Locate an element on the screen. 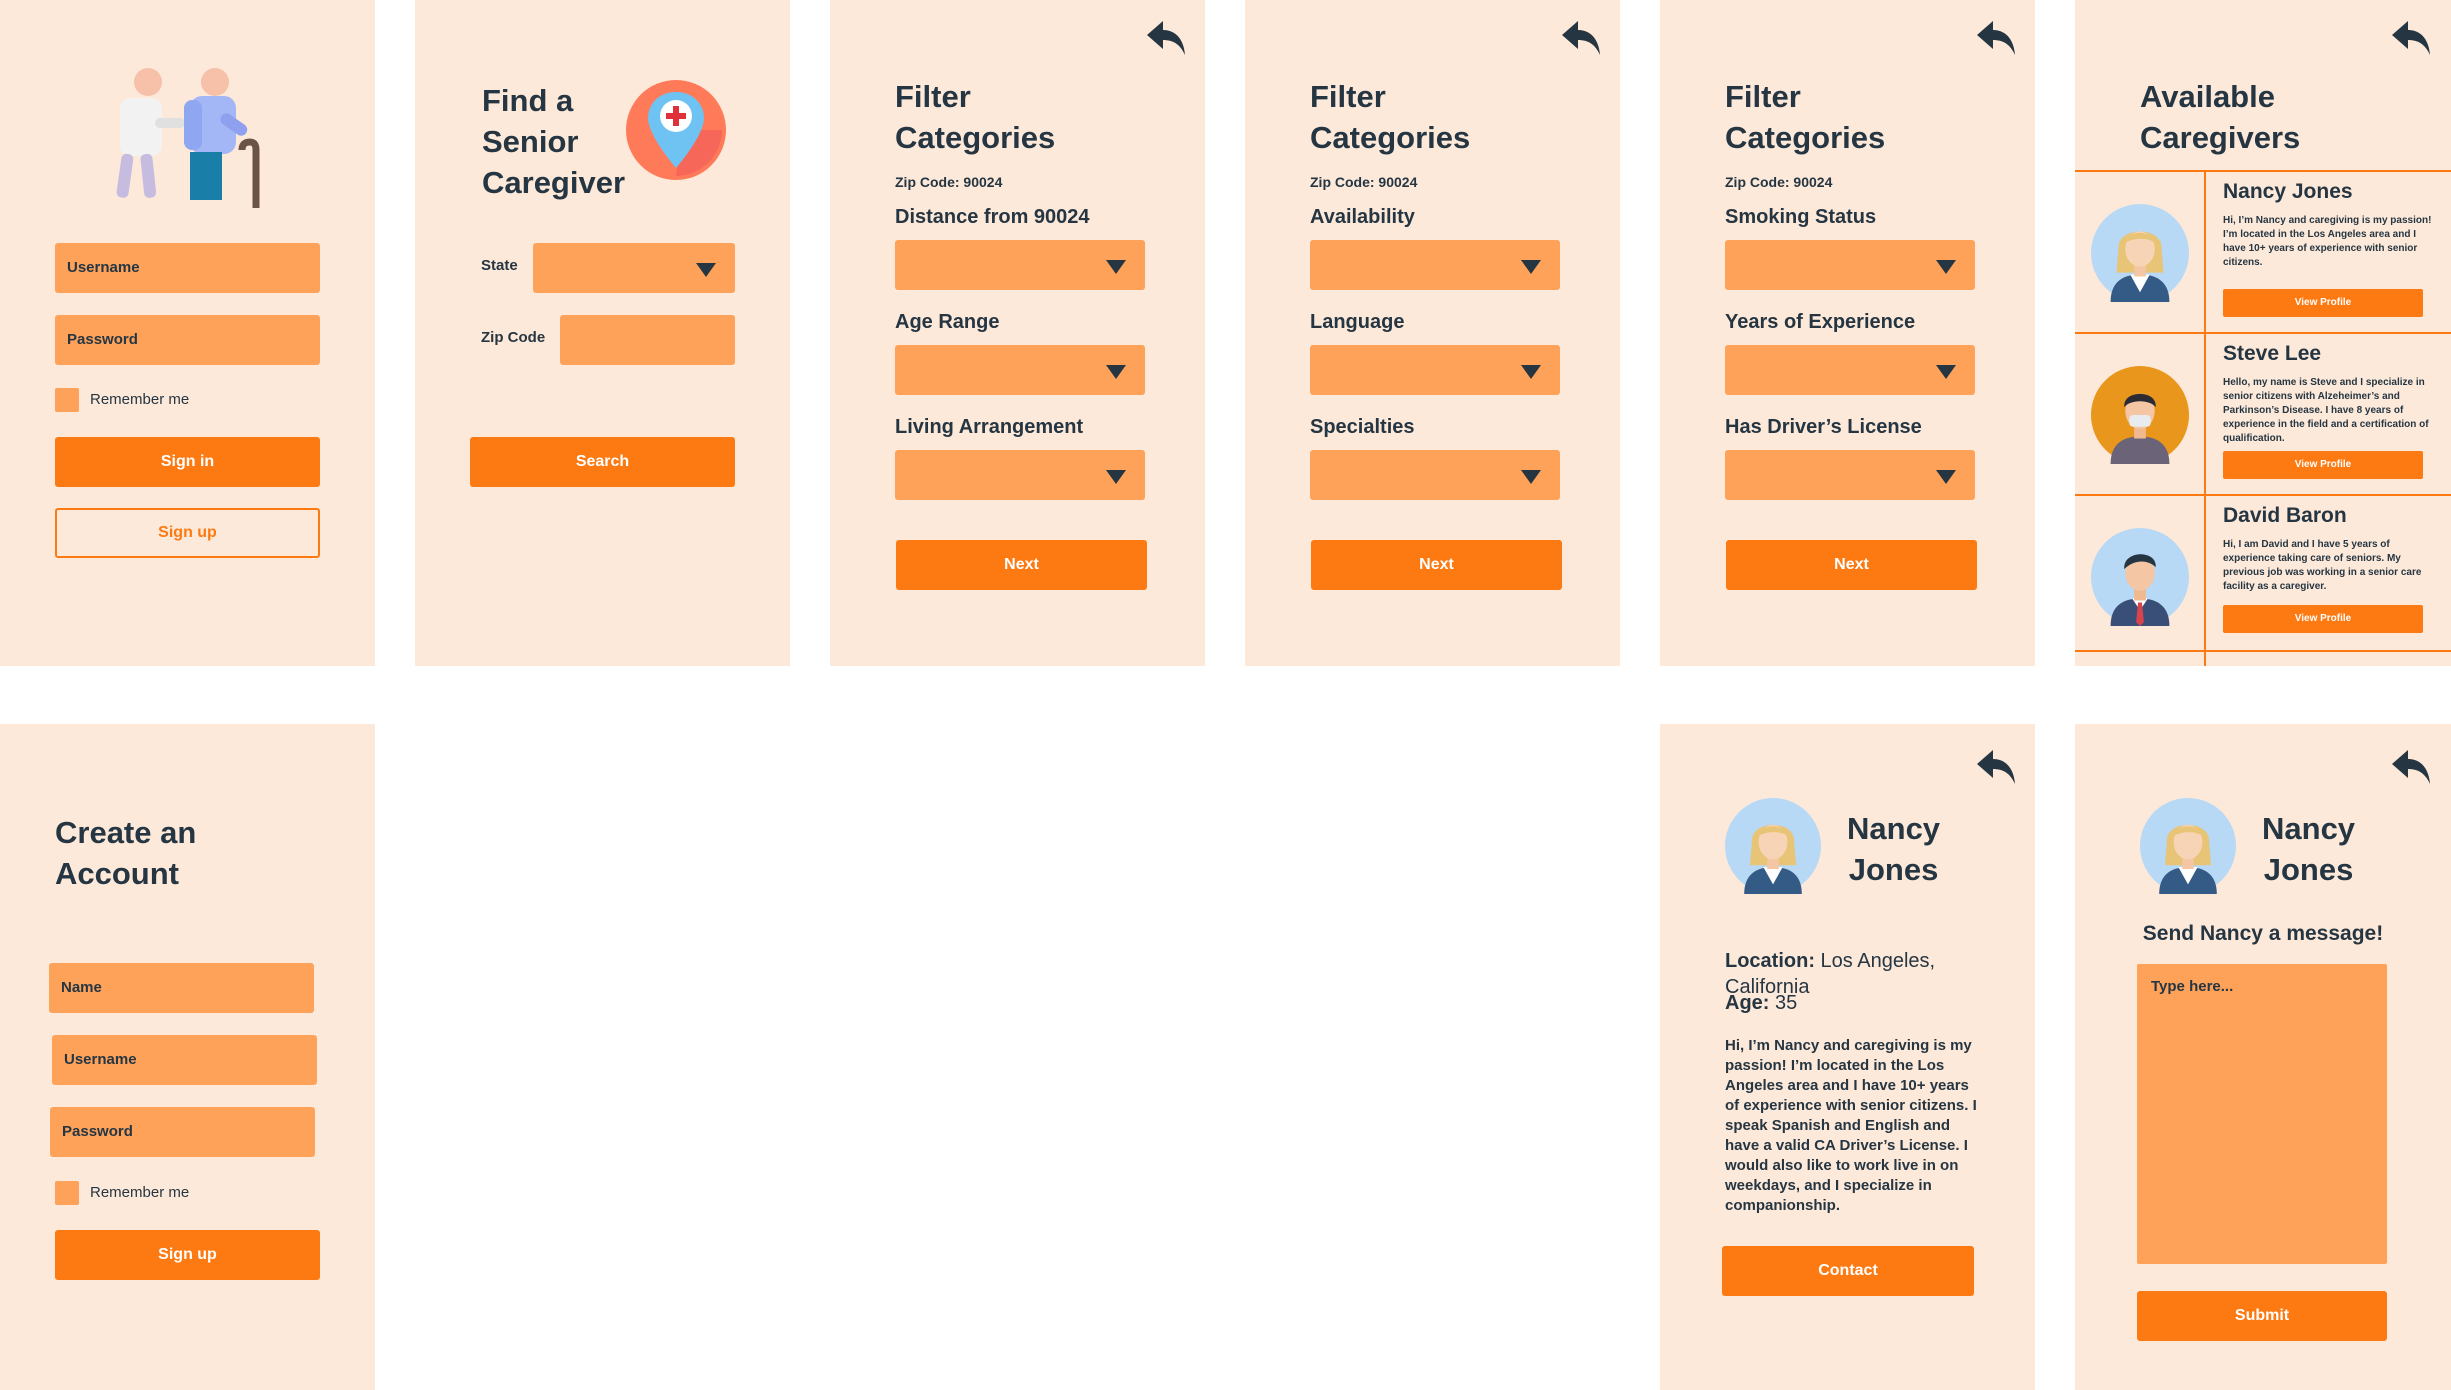 The width and height of the screenshot is (2451, 1390). zip-code-input is located at coordinates (647, 340).